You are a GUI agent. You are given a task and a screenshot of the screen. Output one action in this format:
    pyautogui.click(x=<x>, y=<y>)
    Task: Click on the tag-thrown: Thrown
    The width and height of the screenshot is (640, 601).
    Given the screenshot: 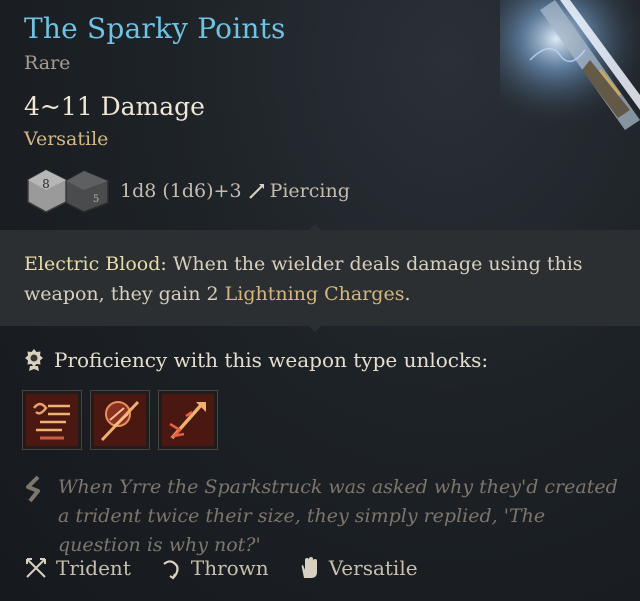 What is the action you would take?
    pyautogui.click(x=214, y=568)
    